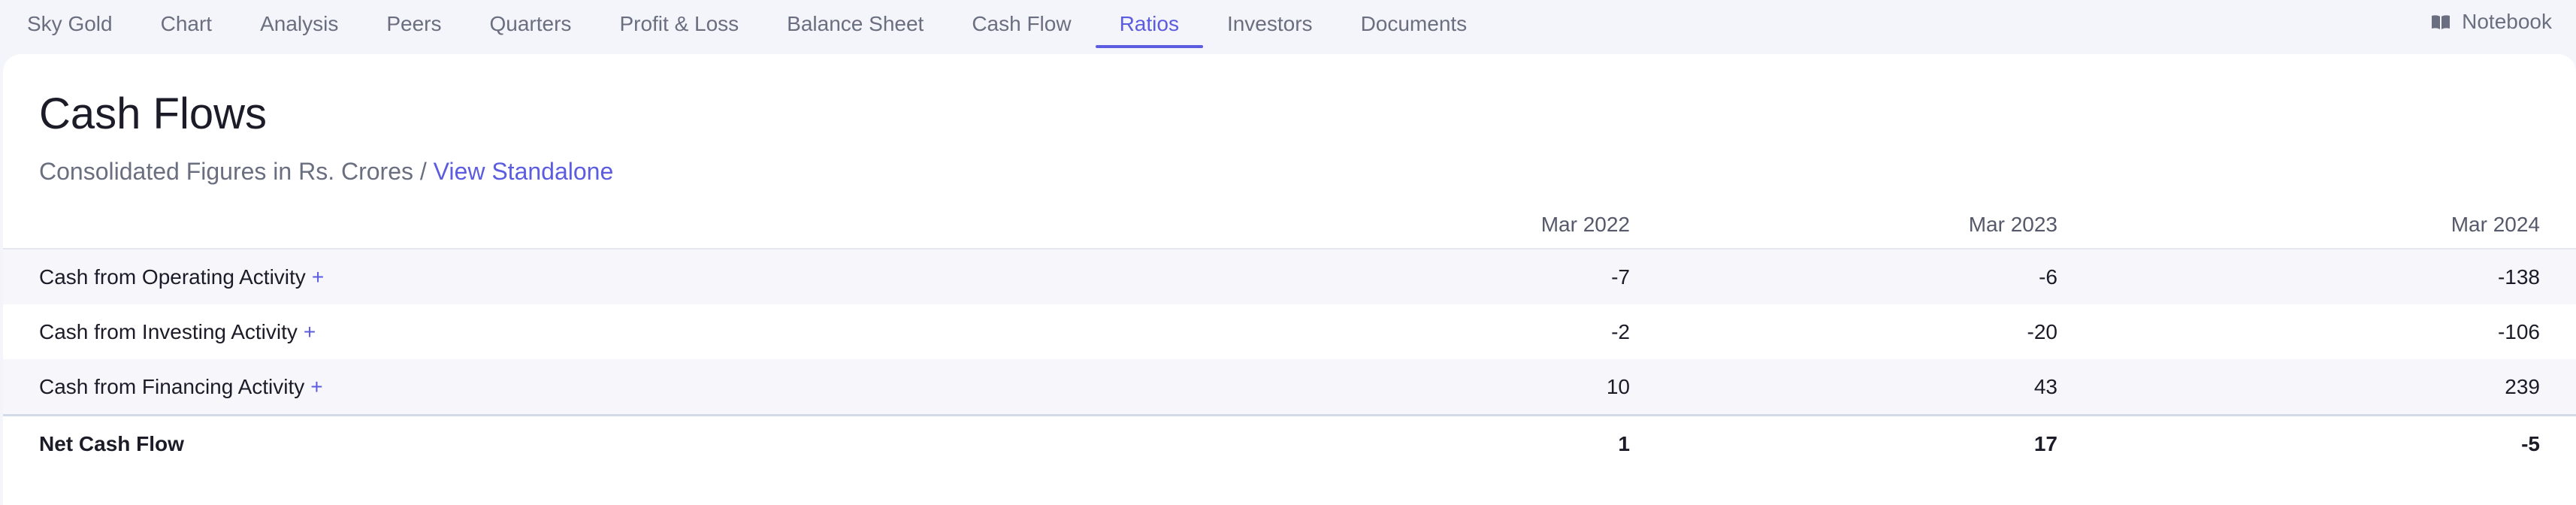 The width and height of the screenshot is (2576, 505). Describe the element at coordinates (1415, 24) in the screenshot. I see `tab-documents: Documents` at that location.